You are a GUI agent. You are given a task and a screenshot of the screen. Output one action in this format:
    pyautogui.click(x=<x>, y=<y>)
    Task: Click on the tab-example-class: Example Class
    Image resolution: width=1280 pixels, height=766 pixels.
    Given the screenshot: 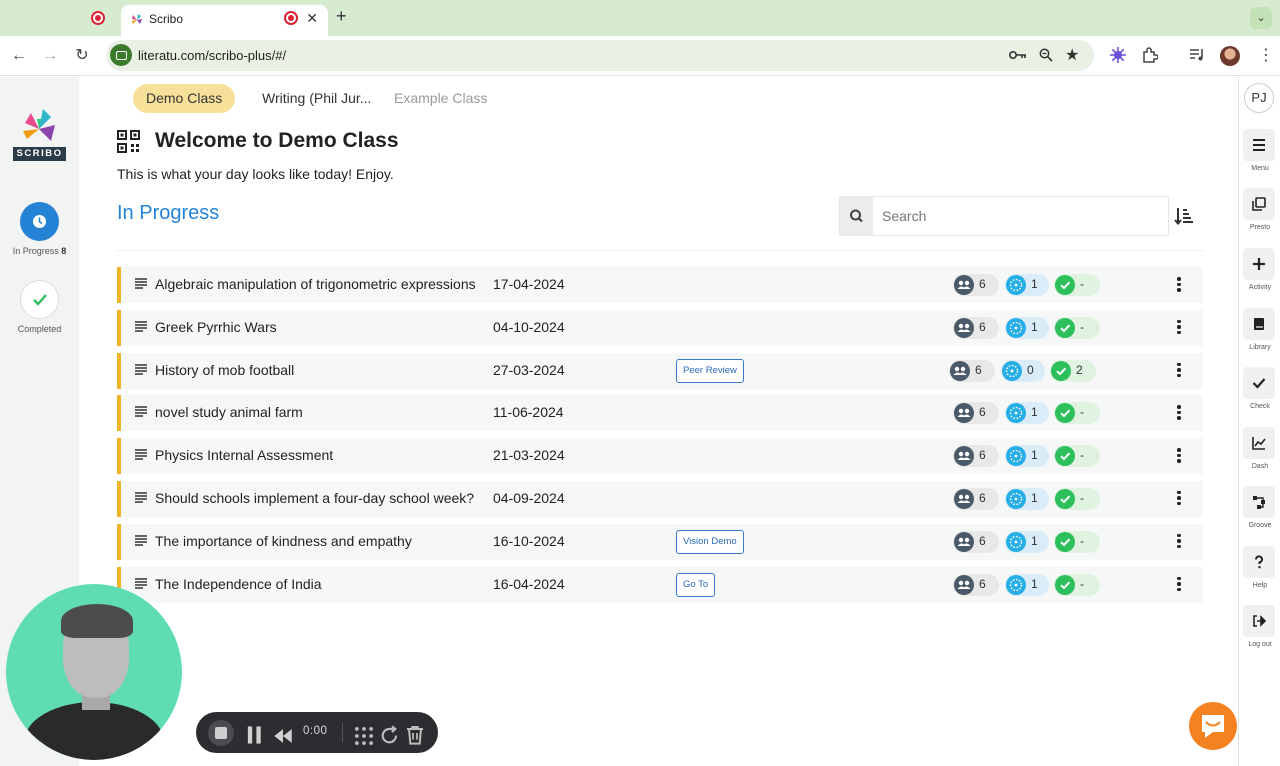 What is the action you would take?
    pyautogui.click(x=440, y=98)
    